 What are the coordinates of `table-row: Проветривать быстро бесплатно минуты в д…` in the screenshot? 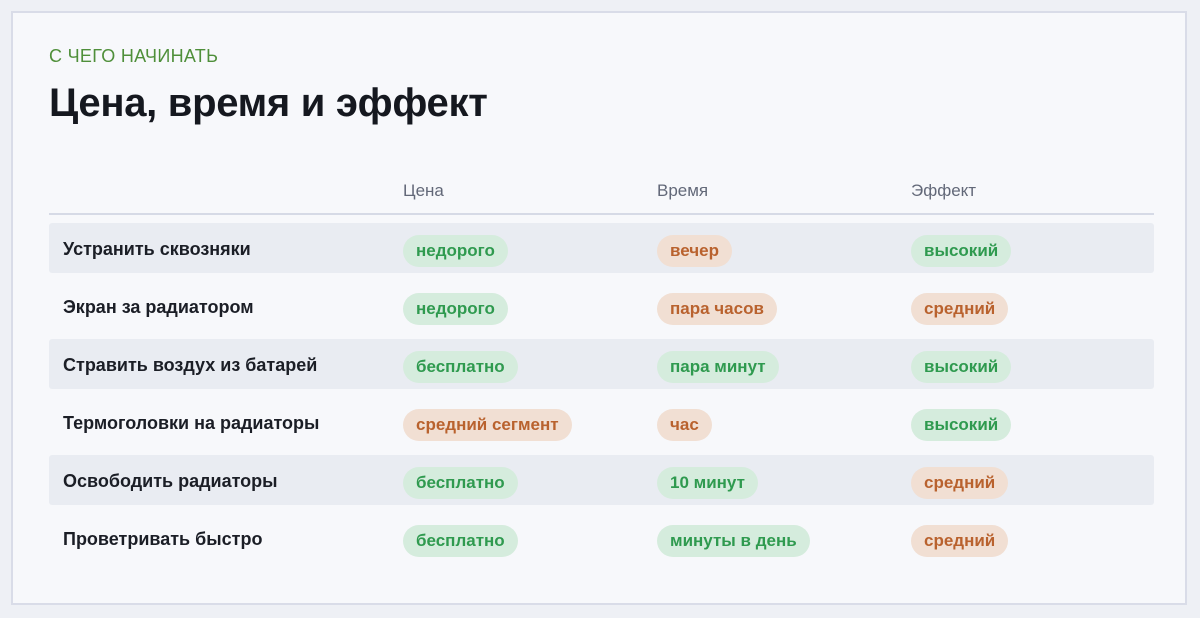 It's located at (601, 538).